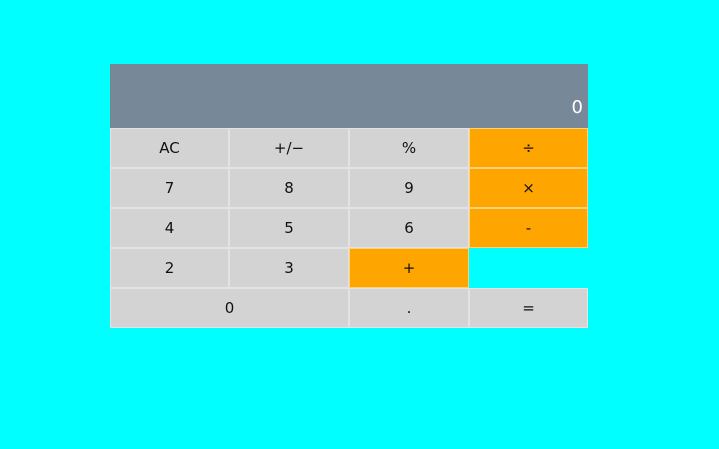 The width and height of the screenshot is (719, 449). Describe the element at coordinates (577, 107) in the screenshot. I see `display-value: 0` at that location.